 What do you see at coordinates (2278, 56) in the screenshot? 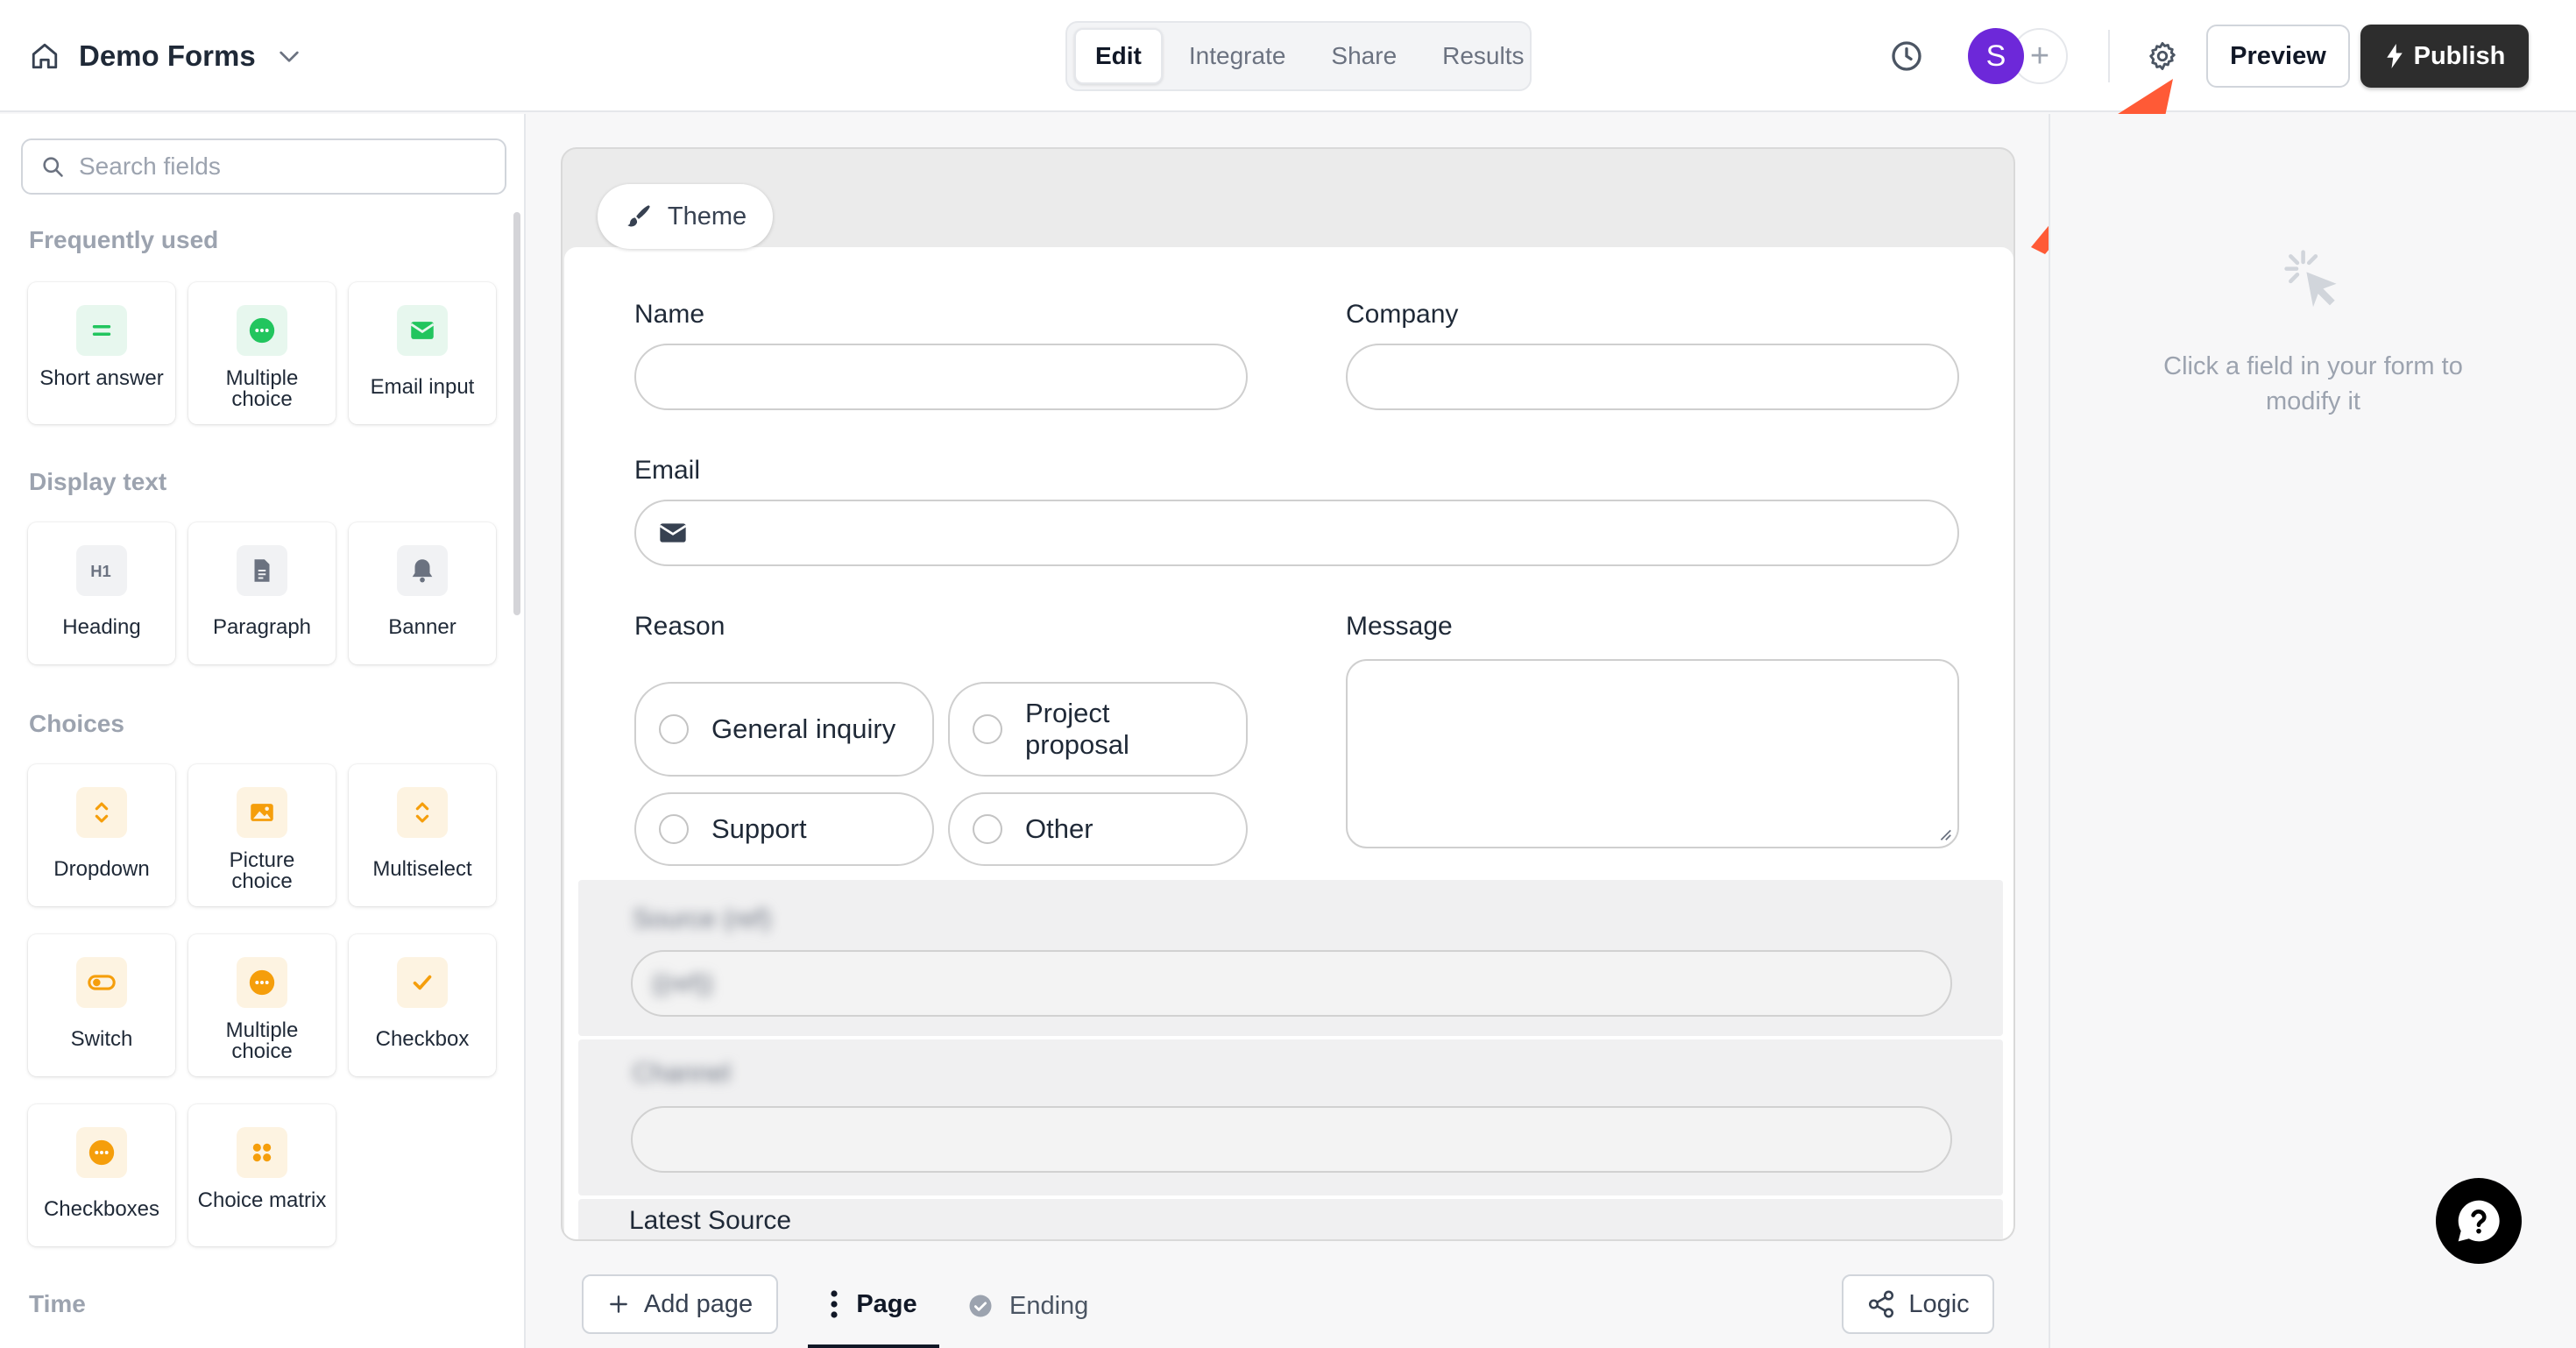
I see `preview-button: Preview` at bounding box center [2278, 56].